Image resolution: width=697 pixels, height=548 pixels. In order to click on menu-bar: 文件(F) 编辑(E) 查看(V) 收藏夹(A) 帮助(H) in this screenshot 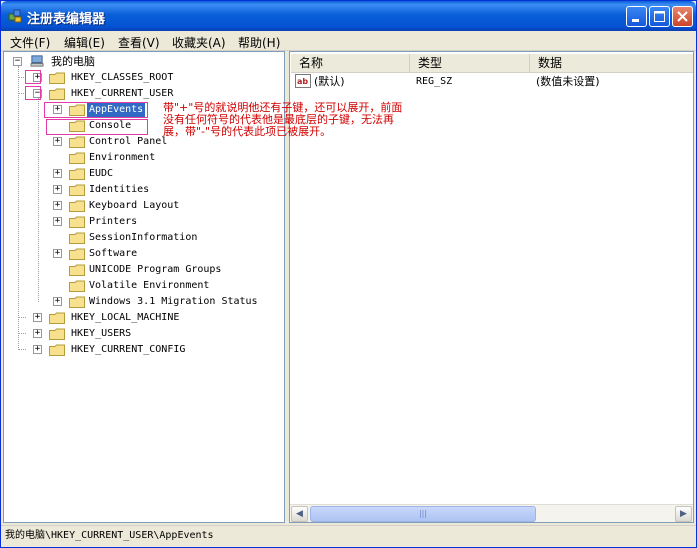, I will do `click(348, 41)`.